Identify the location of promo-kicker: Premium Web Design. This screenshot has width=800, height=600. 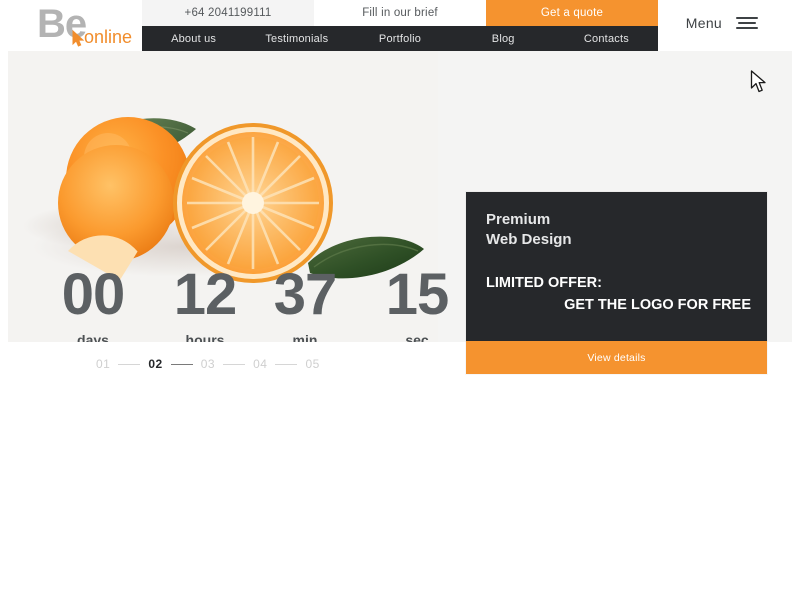
(529, 230).